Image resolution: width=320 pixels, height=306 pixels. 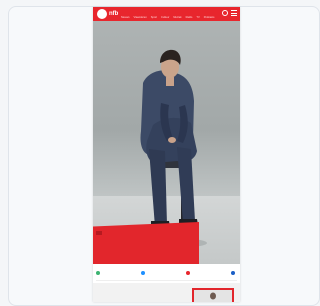 I want to click on related-article, so click(x=166, y=292).